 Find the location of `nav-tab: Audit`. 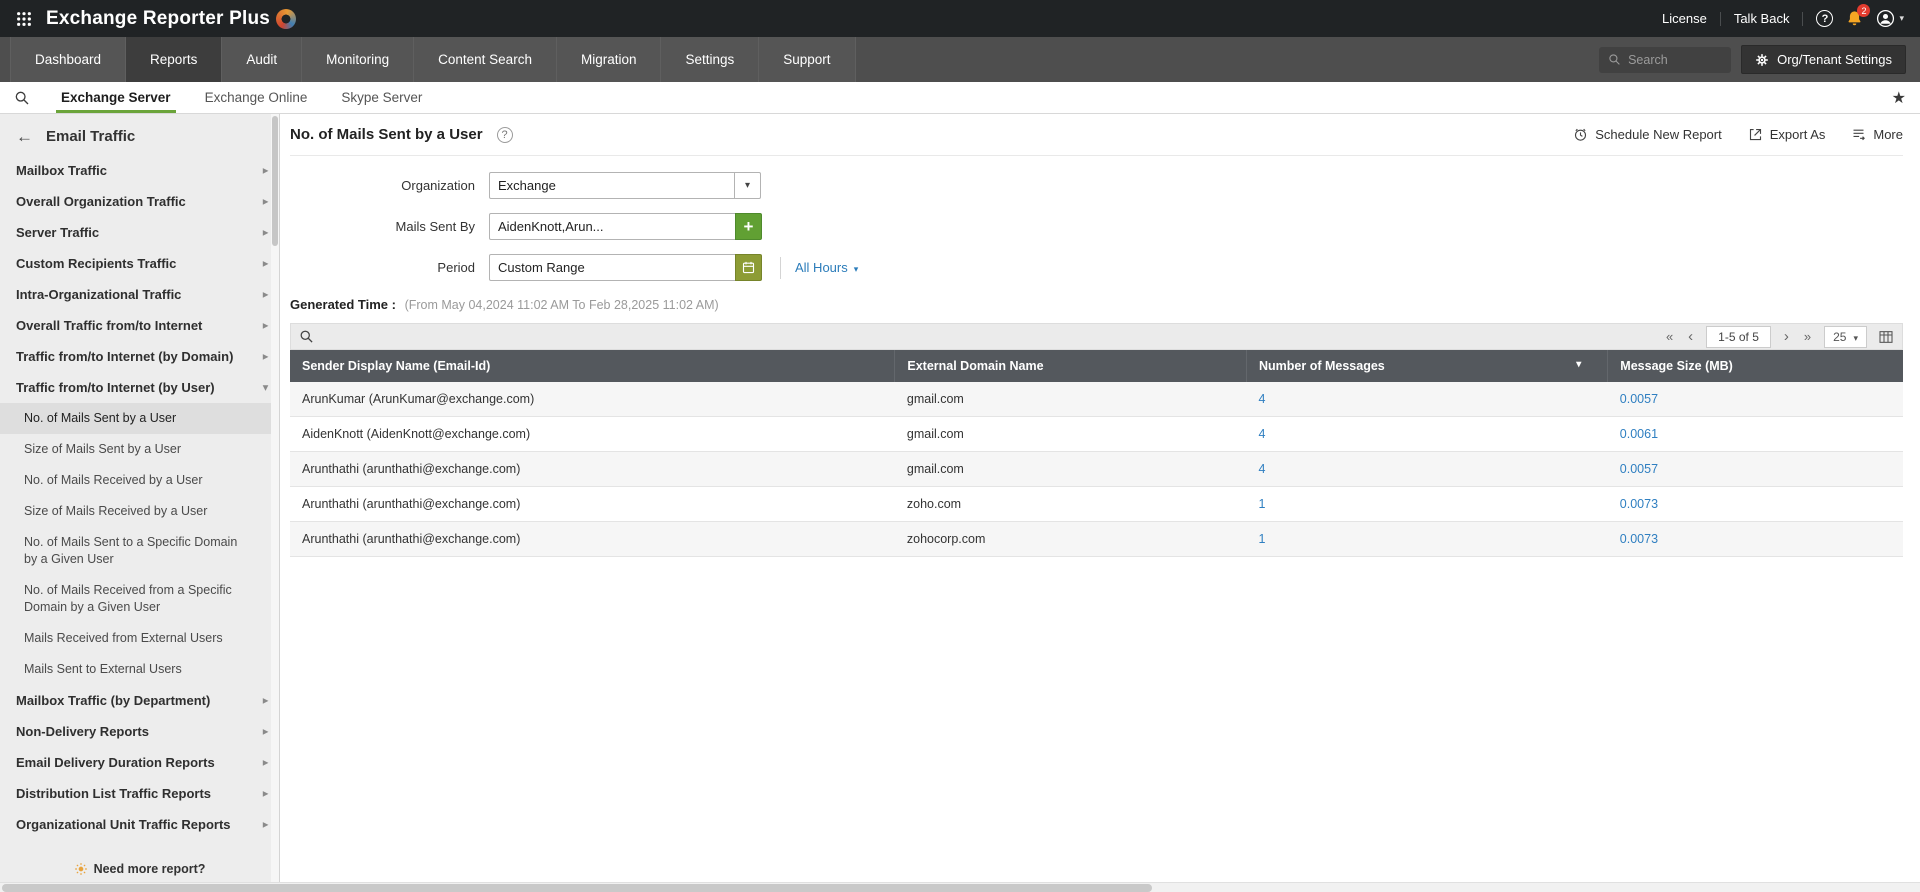

nav-tab: Audit is located at coordinates (262, 59).